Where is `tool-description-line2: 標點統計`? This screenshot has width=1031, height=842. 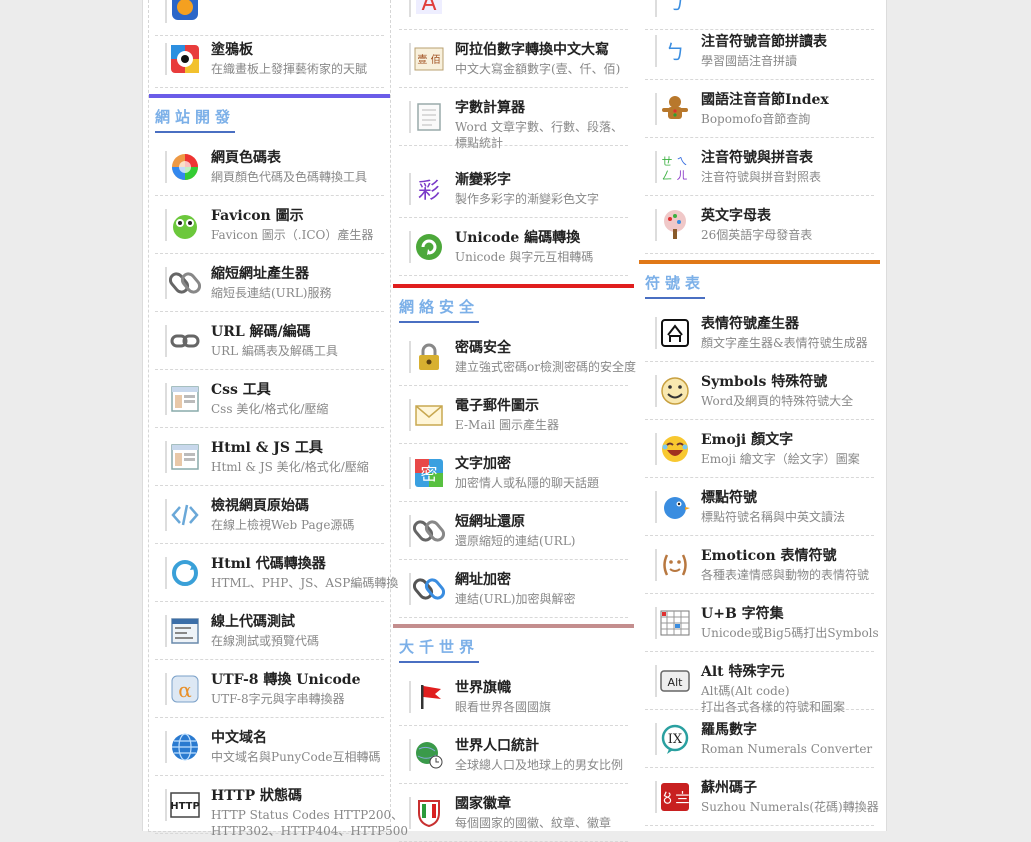
tool-description-line2: 標點統計 is located at coordinates (479, 143).